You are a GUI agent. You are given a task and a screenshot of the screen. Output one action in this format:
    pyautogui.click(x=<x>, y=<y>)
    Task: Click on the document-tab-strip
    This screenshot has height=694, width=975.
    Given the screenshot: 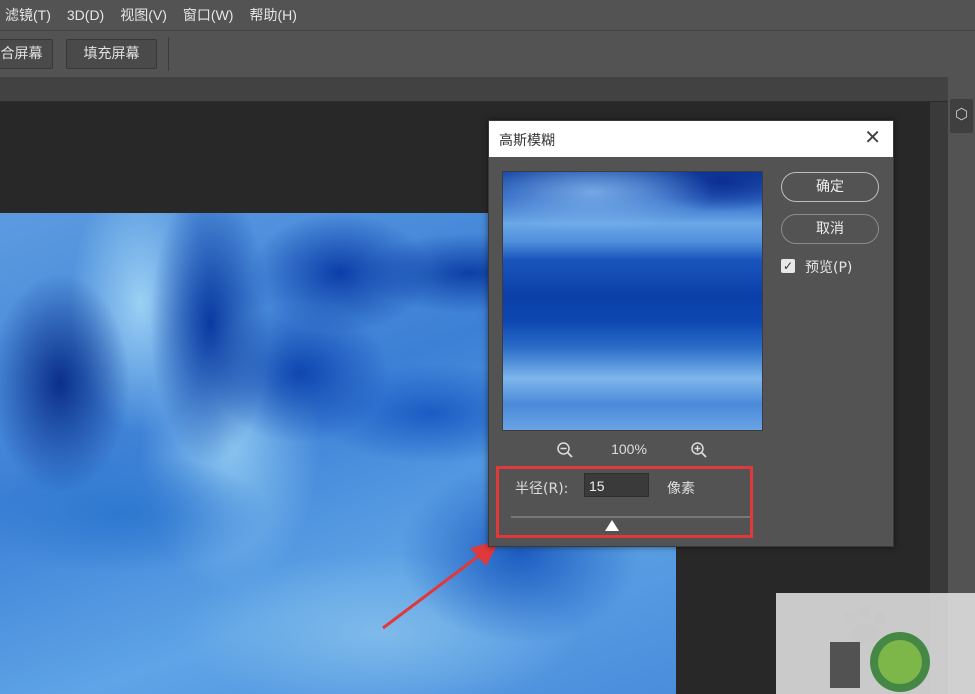 What is the action you would take?
    pyautogui.click(x=474, y=89)
    